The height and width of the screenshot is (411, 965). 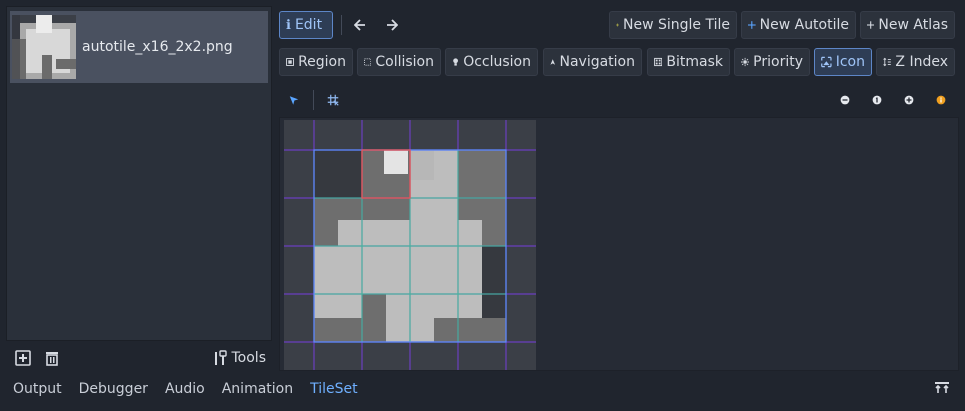 I want to click on texture-list-toolbar: Tools, so click(x=139, y=358).